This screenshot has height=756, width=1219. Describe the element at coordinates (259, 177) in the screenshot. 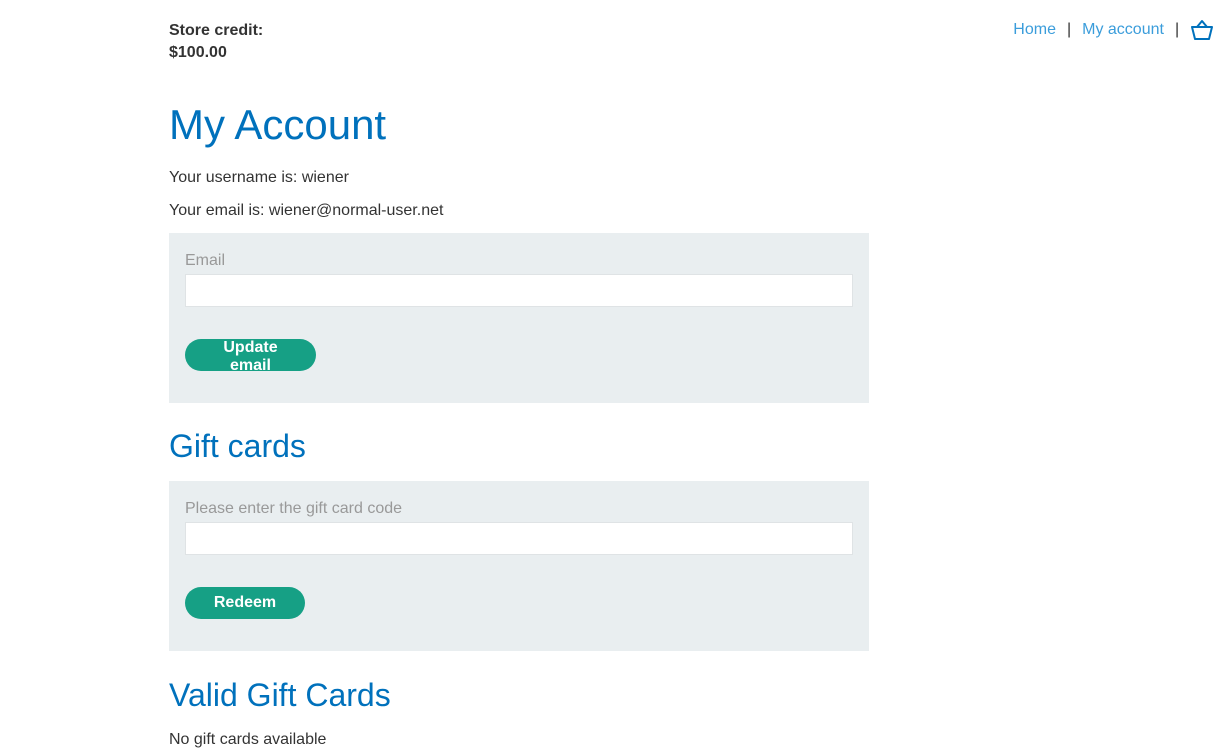

I see `username-text: Your username is: wiener` at that location.